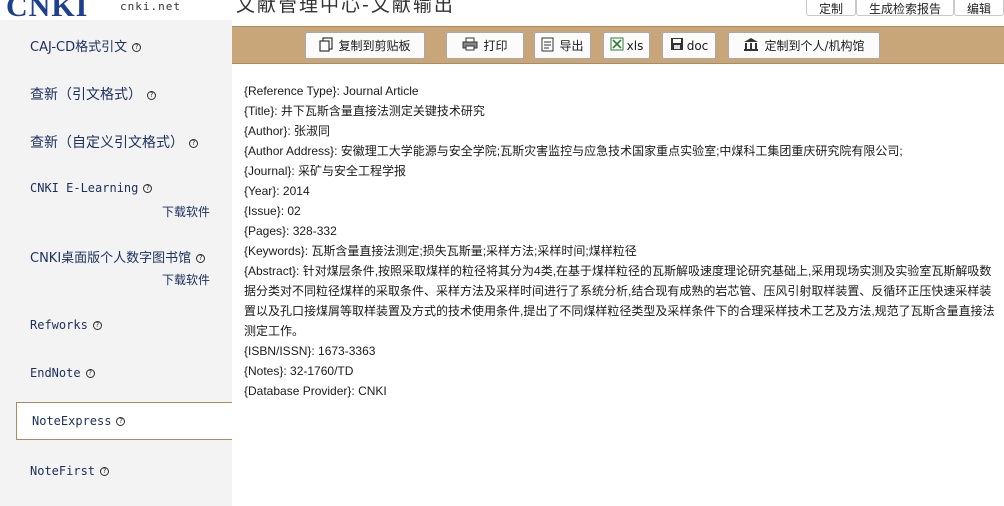 The height and width of the screenshot is (506, 1004). Describe the element at coordinates (118, 256) in the screenshot. I see `sidebar-item-label: CNKI桌面版个人数字图书馆?` at that location.